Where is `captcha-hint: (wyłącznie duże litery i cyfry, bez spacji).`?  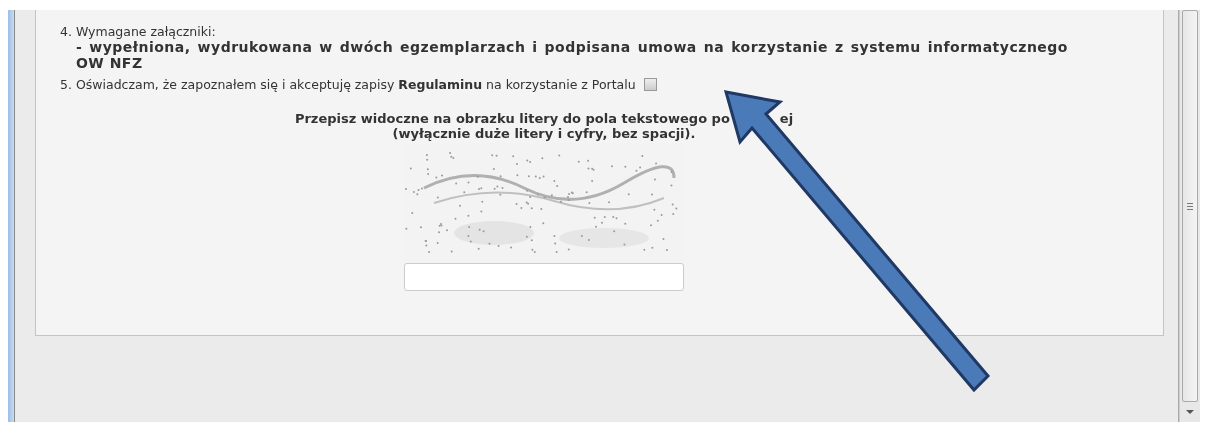
captcha-hint: (wyłącznie duże litery i cyfry, bez spacji). is located at coordinates (544, 133).